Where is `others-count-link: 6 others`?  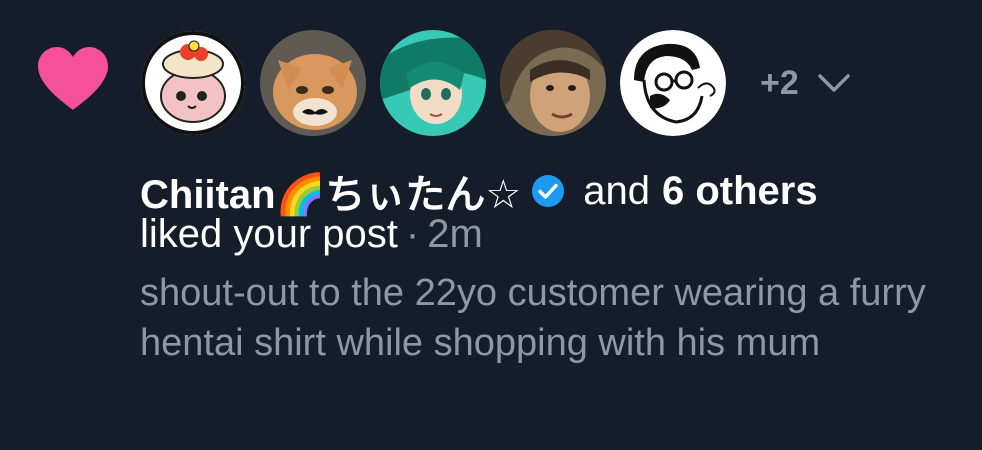
others-count-link: 6 others is located at coordinates (740, 191).